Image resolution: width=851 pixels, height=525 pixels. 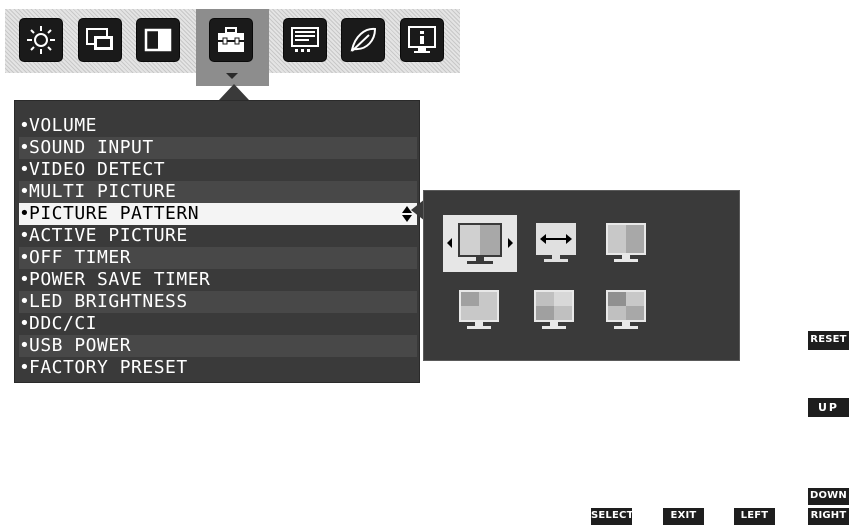 I want to click on pattern-left-right-split-icon, so click(x=480, y=243).